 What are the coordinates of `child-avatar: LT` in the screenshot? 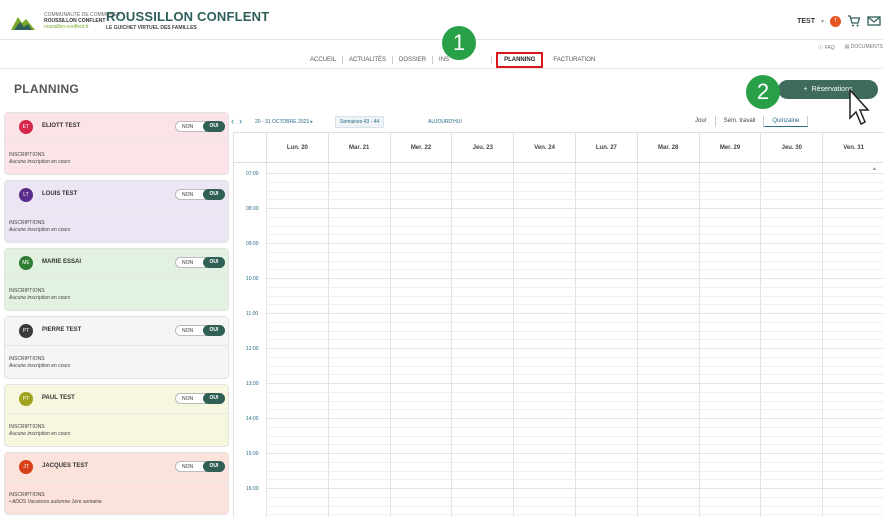 It's located at (26, 195).